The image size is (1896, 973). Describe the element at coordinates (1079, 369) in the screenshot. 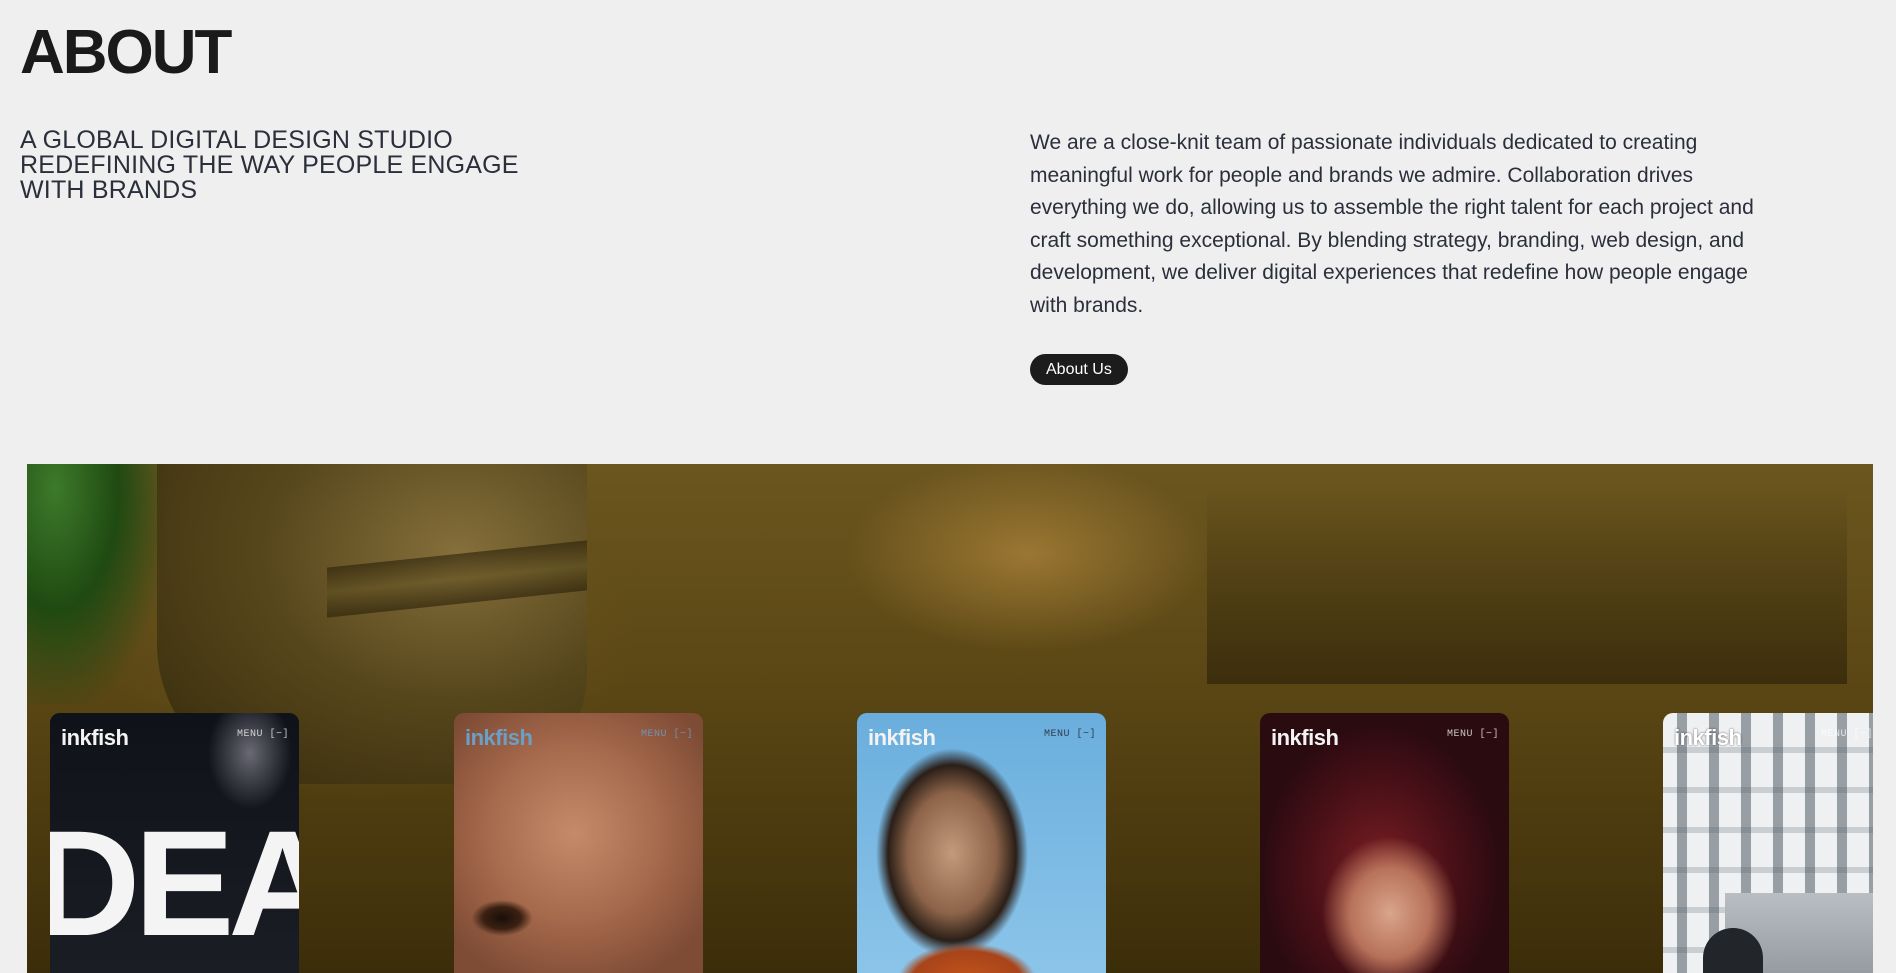

I see `about-us-button: About Us` at that location.